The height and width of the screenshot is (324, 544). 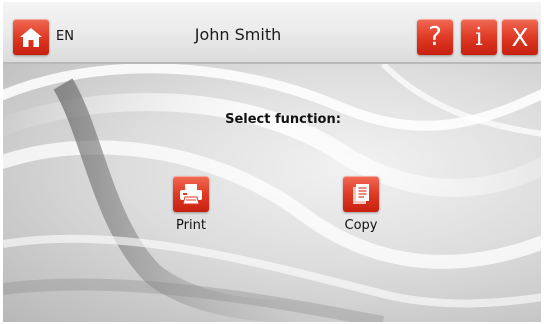 I want to click on home-button, so click(x=31, y=37).